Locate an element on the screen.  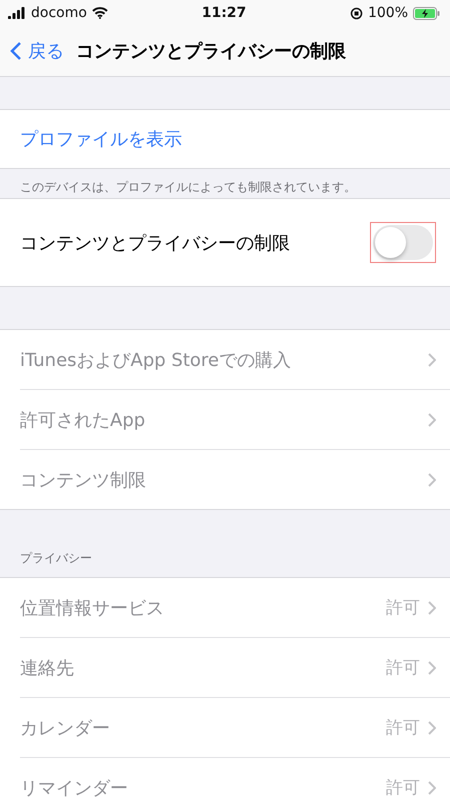
back-button: 戻る is located at coordinates (37, 51).